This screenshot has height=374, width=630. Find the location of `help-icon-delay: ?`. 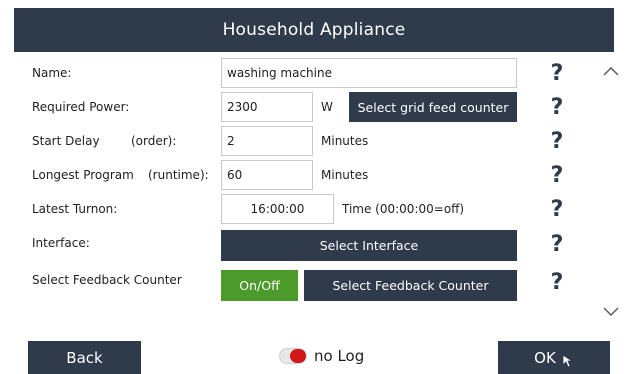

help-icon-delay: ? is located at coordinates (557, 141).